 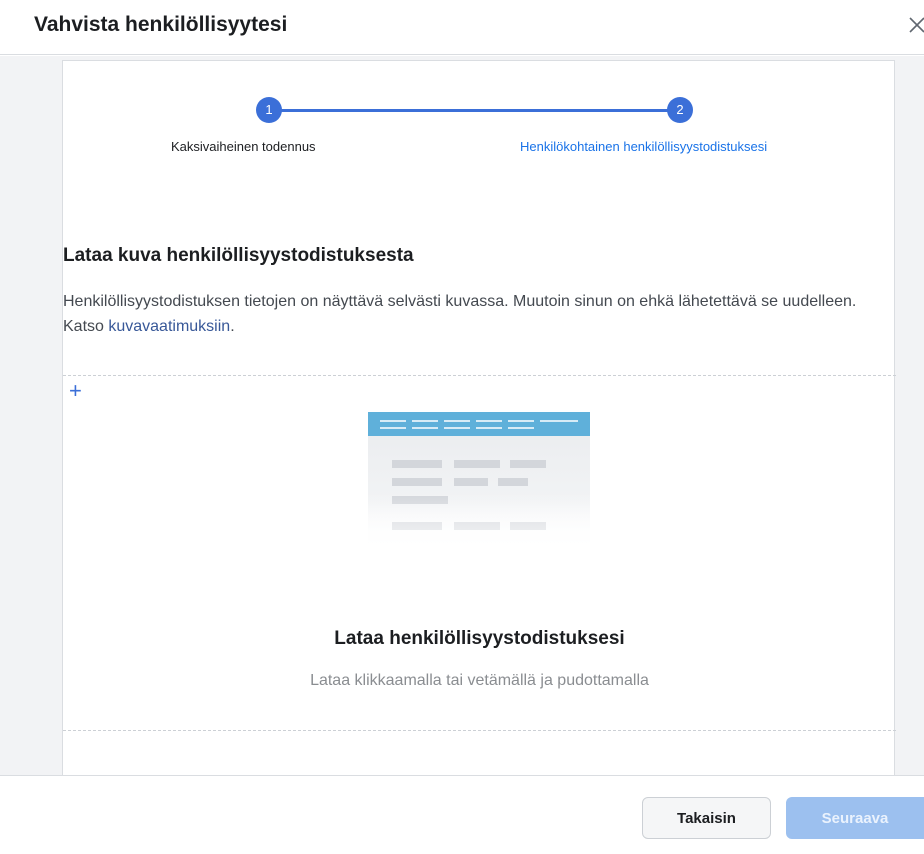 What do you see at coordinates (479, 487) in the screenshot?
I see `id-document-illustration` at bounding box center [479, 487].